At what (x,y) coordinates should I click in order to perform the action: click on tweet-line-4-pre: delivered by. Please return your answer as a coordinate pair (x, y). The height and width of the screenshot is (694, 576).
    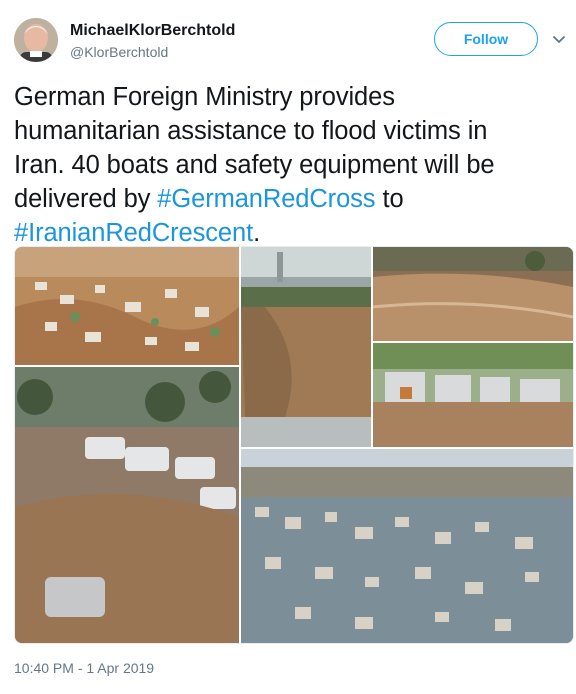
    Looking at the image, I should click on (86, 199).